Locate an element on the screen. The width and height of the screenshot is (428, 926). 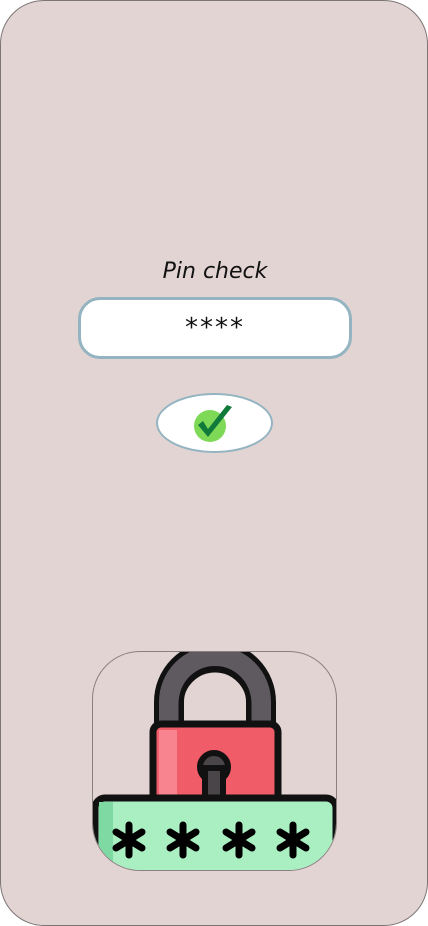
padlock-password-icon is located at coordinates (214, 761).